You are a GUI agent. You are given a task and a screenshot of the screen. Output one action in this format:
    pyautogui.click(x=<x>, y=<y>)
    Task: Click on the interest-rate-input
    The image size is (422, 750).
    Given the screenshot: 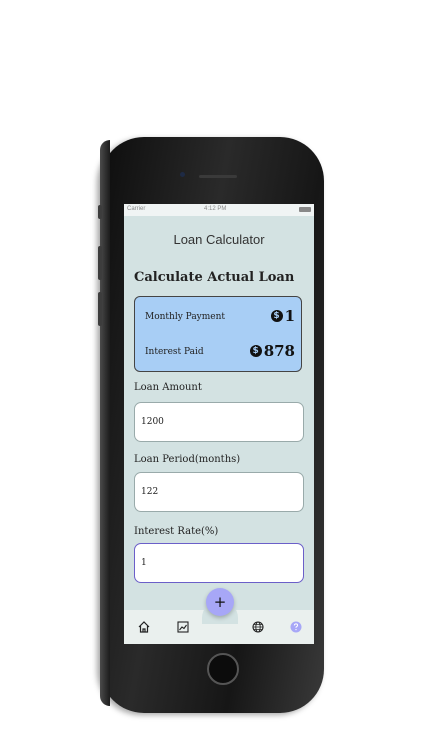 What is the action you would take?
    pyautogui.click(x=219, y=563)
    